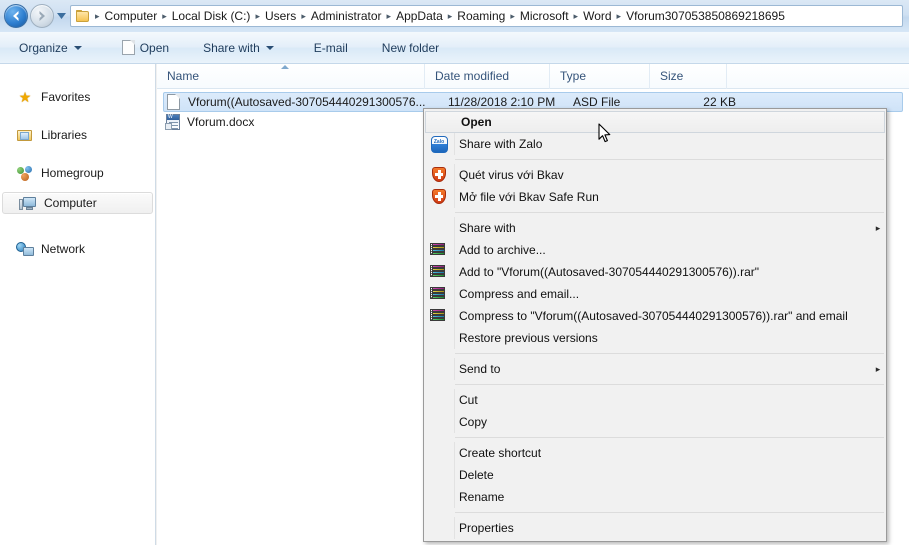  Describe the element at coordinates (472, 76) in the screenshot. I see `column-header-label: Date modified` at that location.